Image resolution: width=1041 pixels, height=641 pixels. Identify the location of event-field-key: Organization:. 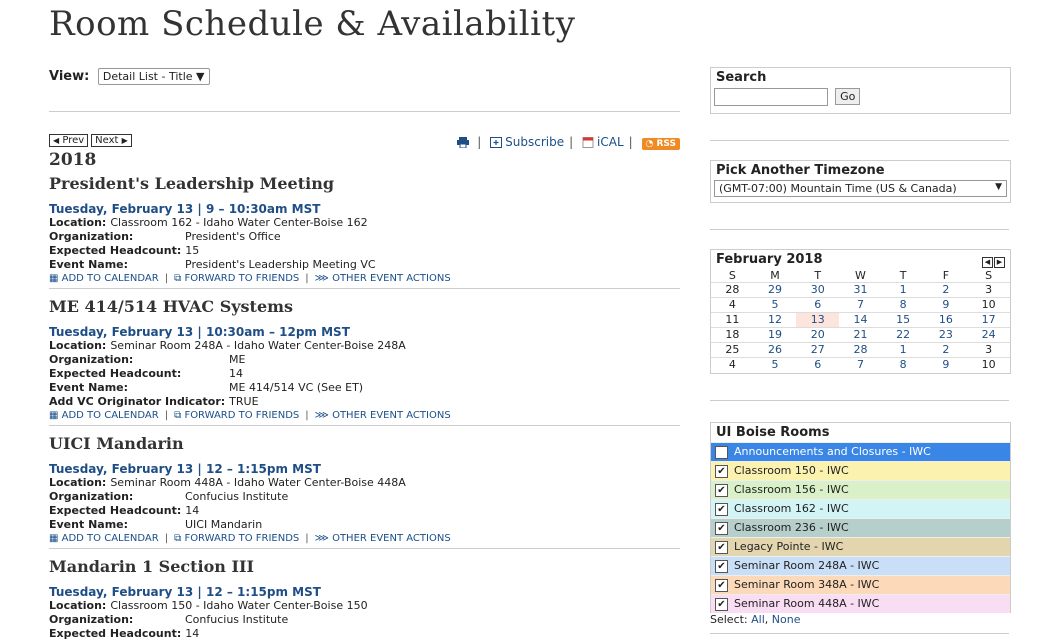
(91, 619).